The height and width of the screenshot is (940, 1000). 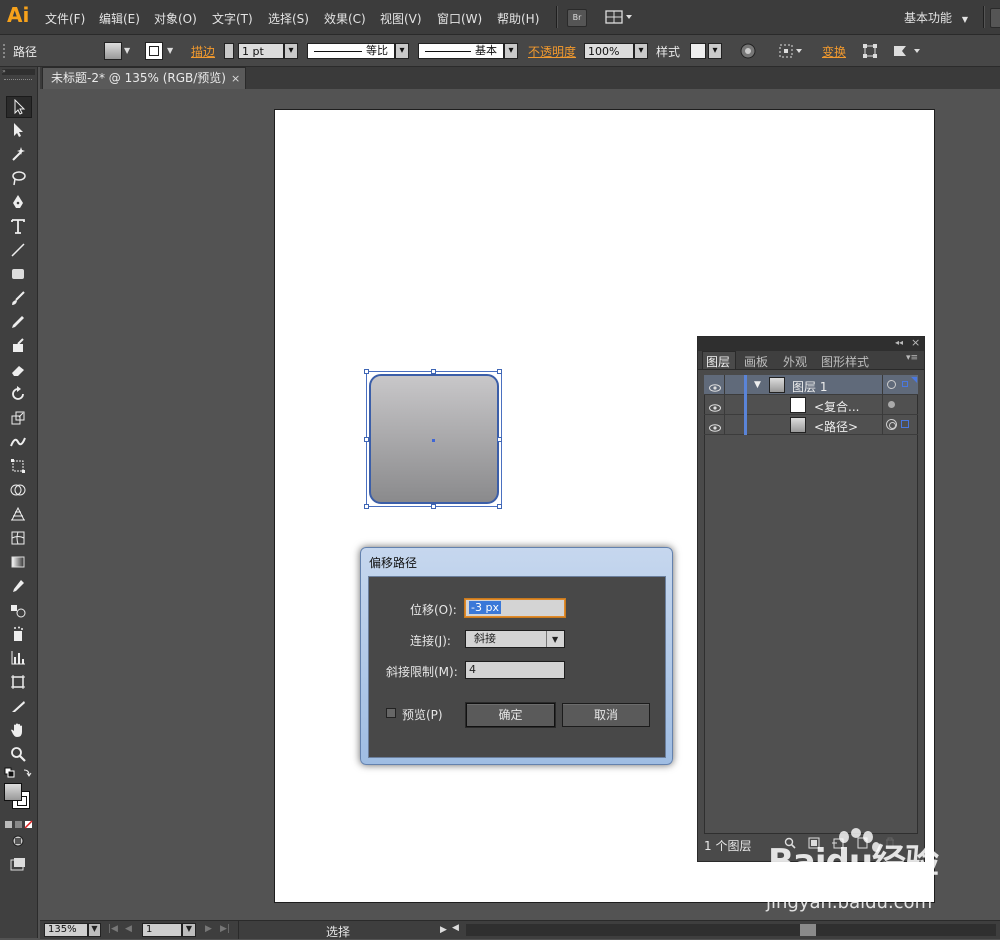 What do you see at coordinates (18, 202) in the screenshot?
I see `pen-tool` at bounding box center [18, 202].